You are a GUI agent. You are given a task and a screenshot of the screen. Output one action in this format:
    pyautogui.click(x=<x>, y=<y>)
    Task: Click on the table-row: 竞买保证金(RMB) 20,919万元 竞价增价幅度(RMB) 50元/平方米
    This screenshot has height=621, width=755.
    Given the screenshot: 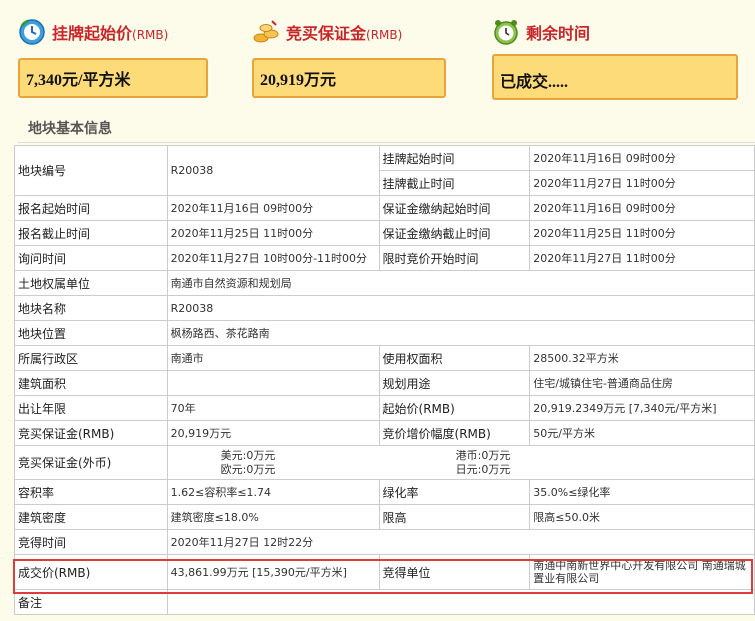 What is the action you would take?
    pyautogui.click(x=384, y=433)
    